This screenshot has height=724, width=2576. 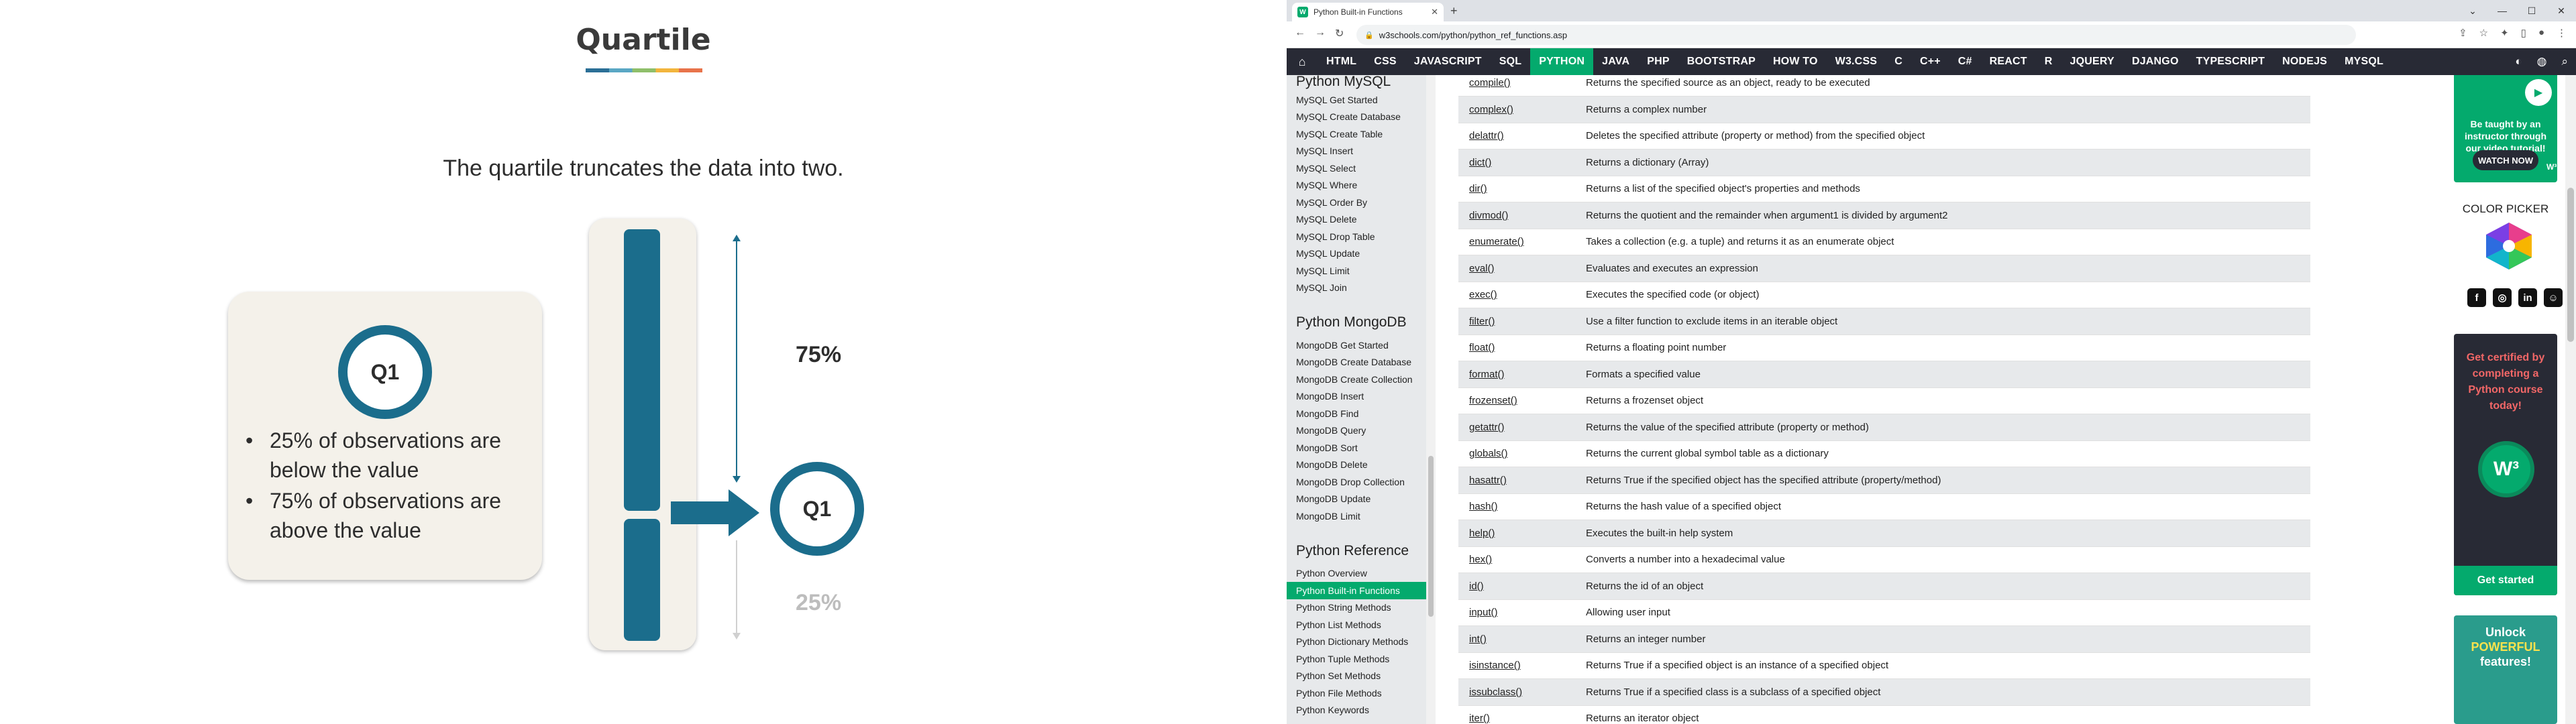 What do you see at coordinates (2505, 580) in the screenshot?
I see `get-started-button: Get started` at bounding box center [2505, 580].